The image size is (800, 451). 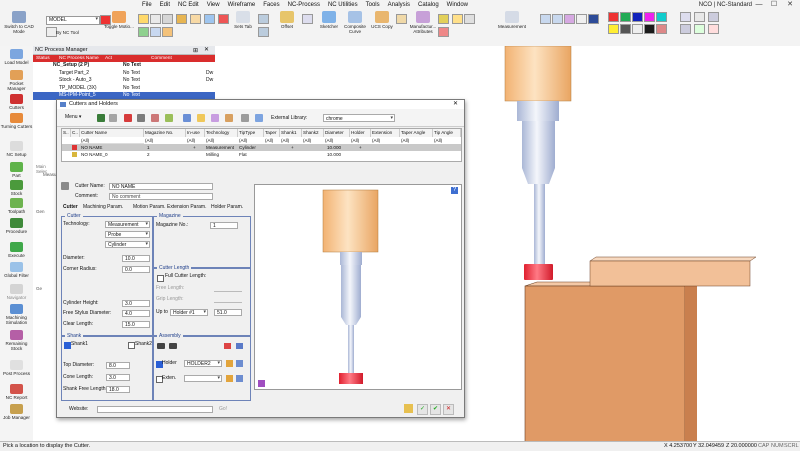 I want to click on menu-edit: Edit, so click(x=165, y=5).